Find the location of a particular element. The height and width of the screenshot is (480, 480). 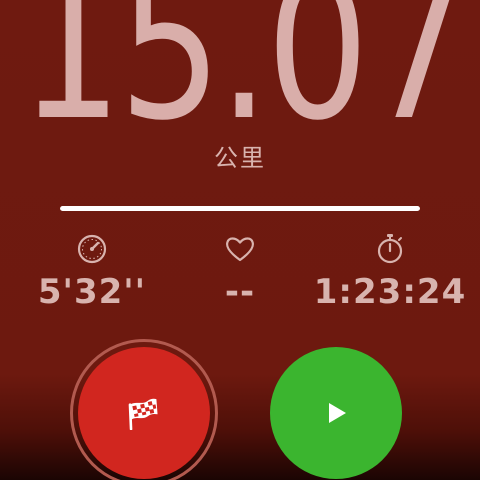

progress-bar is located at coordinates (240, 208).